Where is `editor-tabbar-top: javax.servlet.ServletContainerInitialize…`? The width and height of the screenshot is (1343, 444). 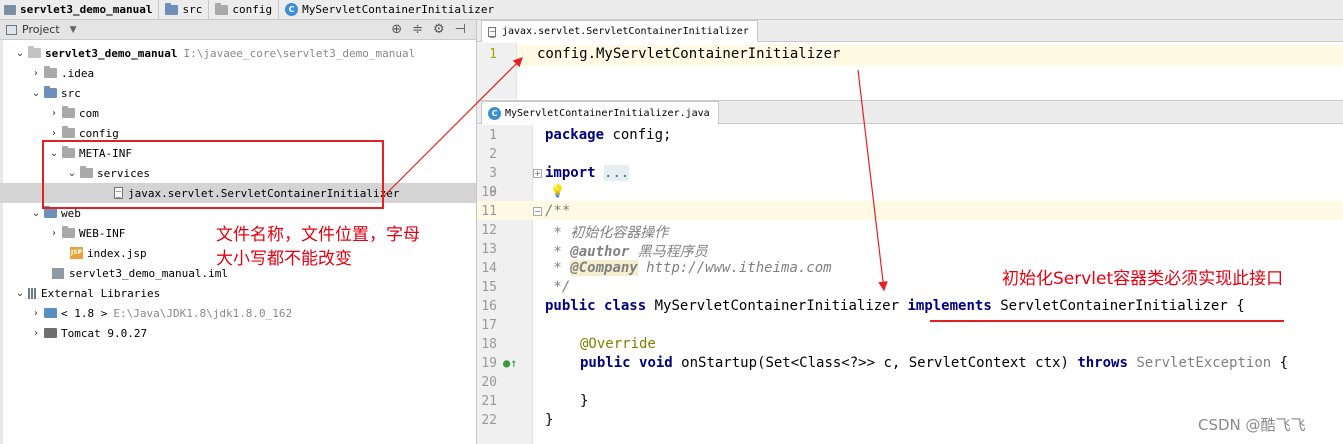
editor-tabbar-top: javax.servlet.ServletContainerInitialize… is located at coordinates (910, 31).